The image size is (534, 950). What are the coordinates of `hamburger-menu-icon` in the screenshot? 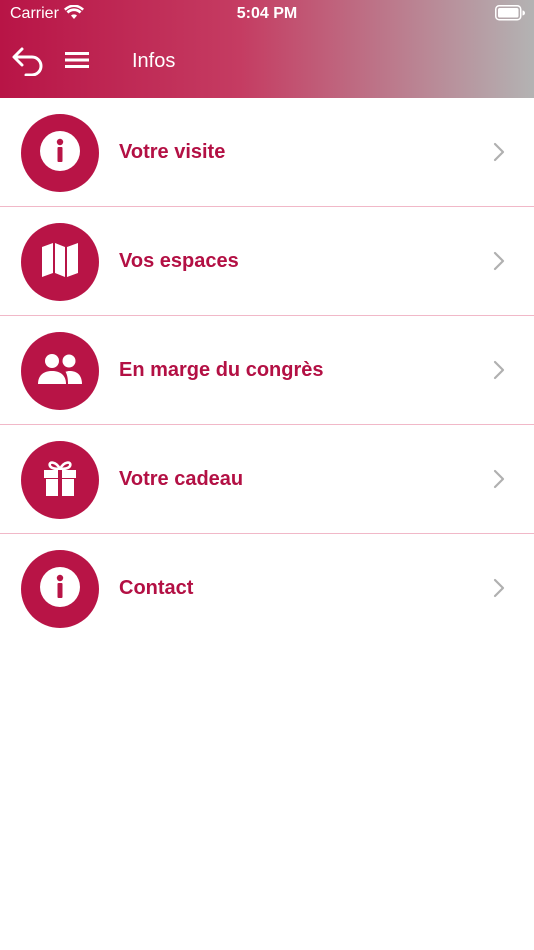 It's located at (77, 62).